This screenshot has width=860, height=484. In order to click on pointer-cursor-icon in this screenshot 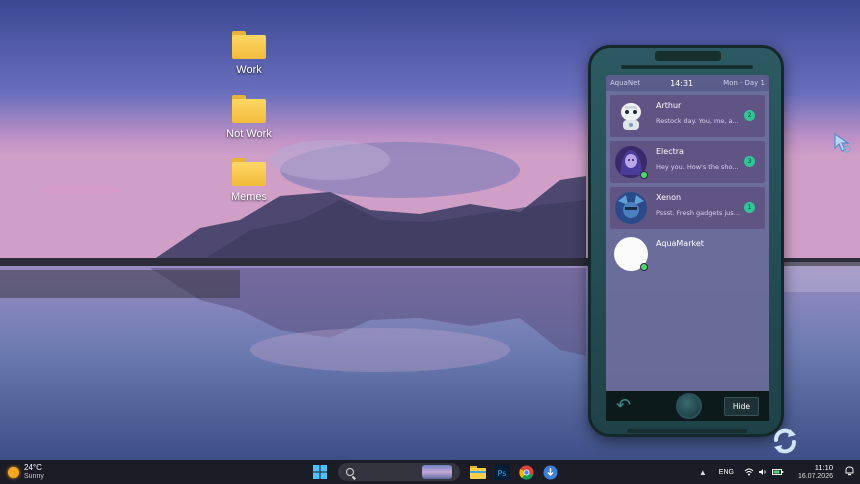, I will do `click(842, 143)`.